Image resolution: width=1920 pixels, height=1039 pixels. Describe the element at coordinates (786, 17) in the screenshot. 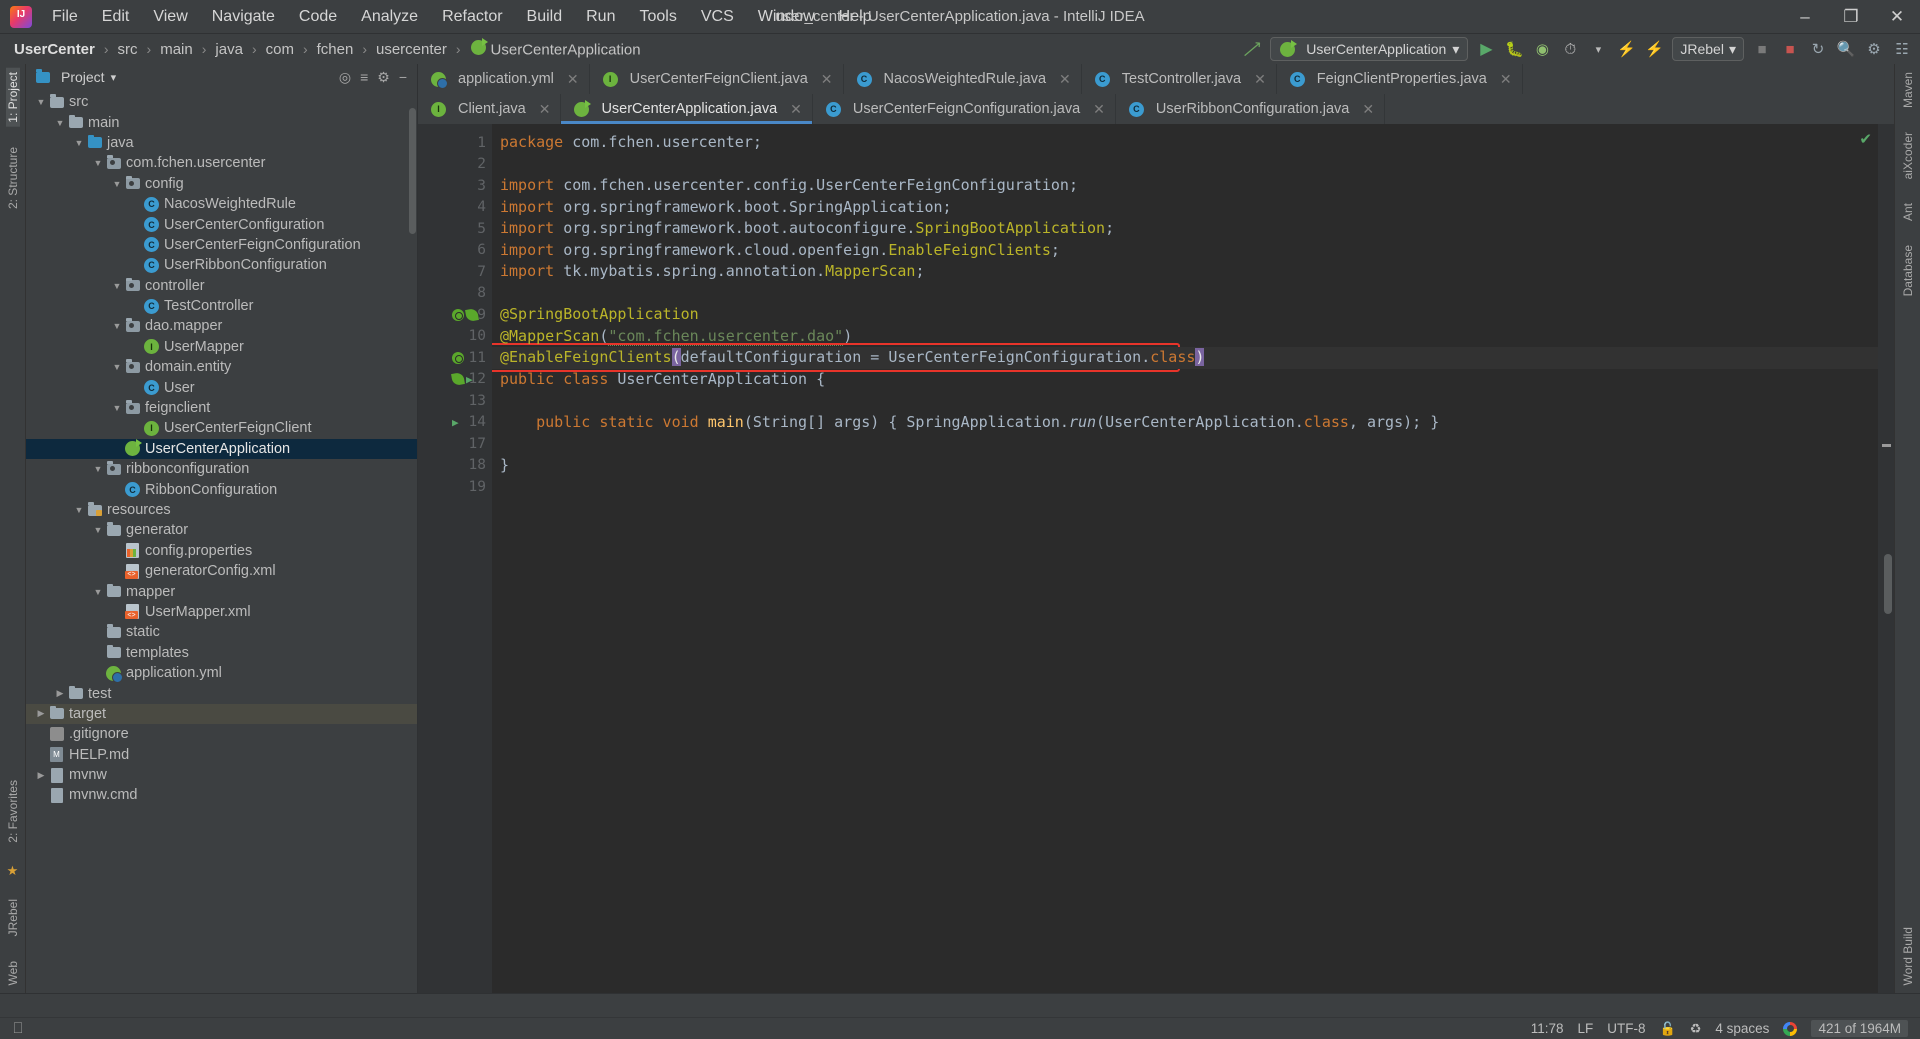

I see `menu-window: Window` at that location.